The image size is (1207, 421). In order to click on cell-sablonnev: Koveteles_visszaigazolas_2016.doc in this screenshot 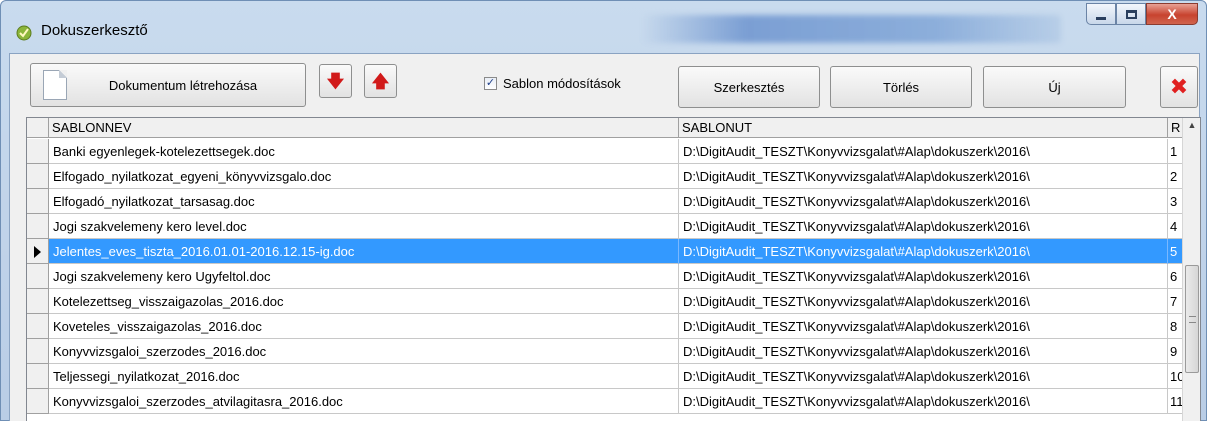, I will do `click(364, 326)`.